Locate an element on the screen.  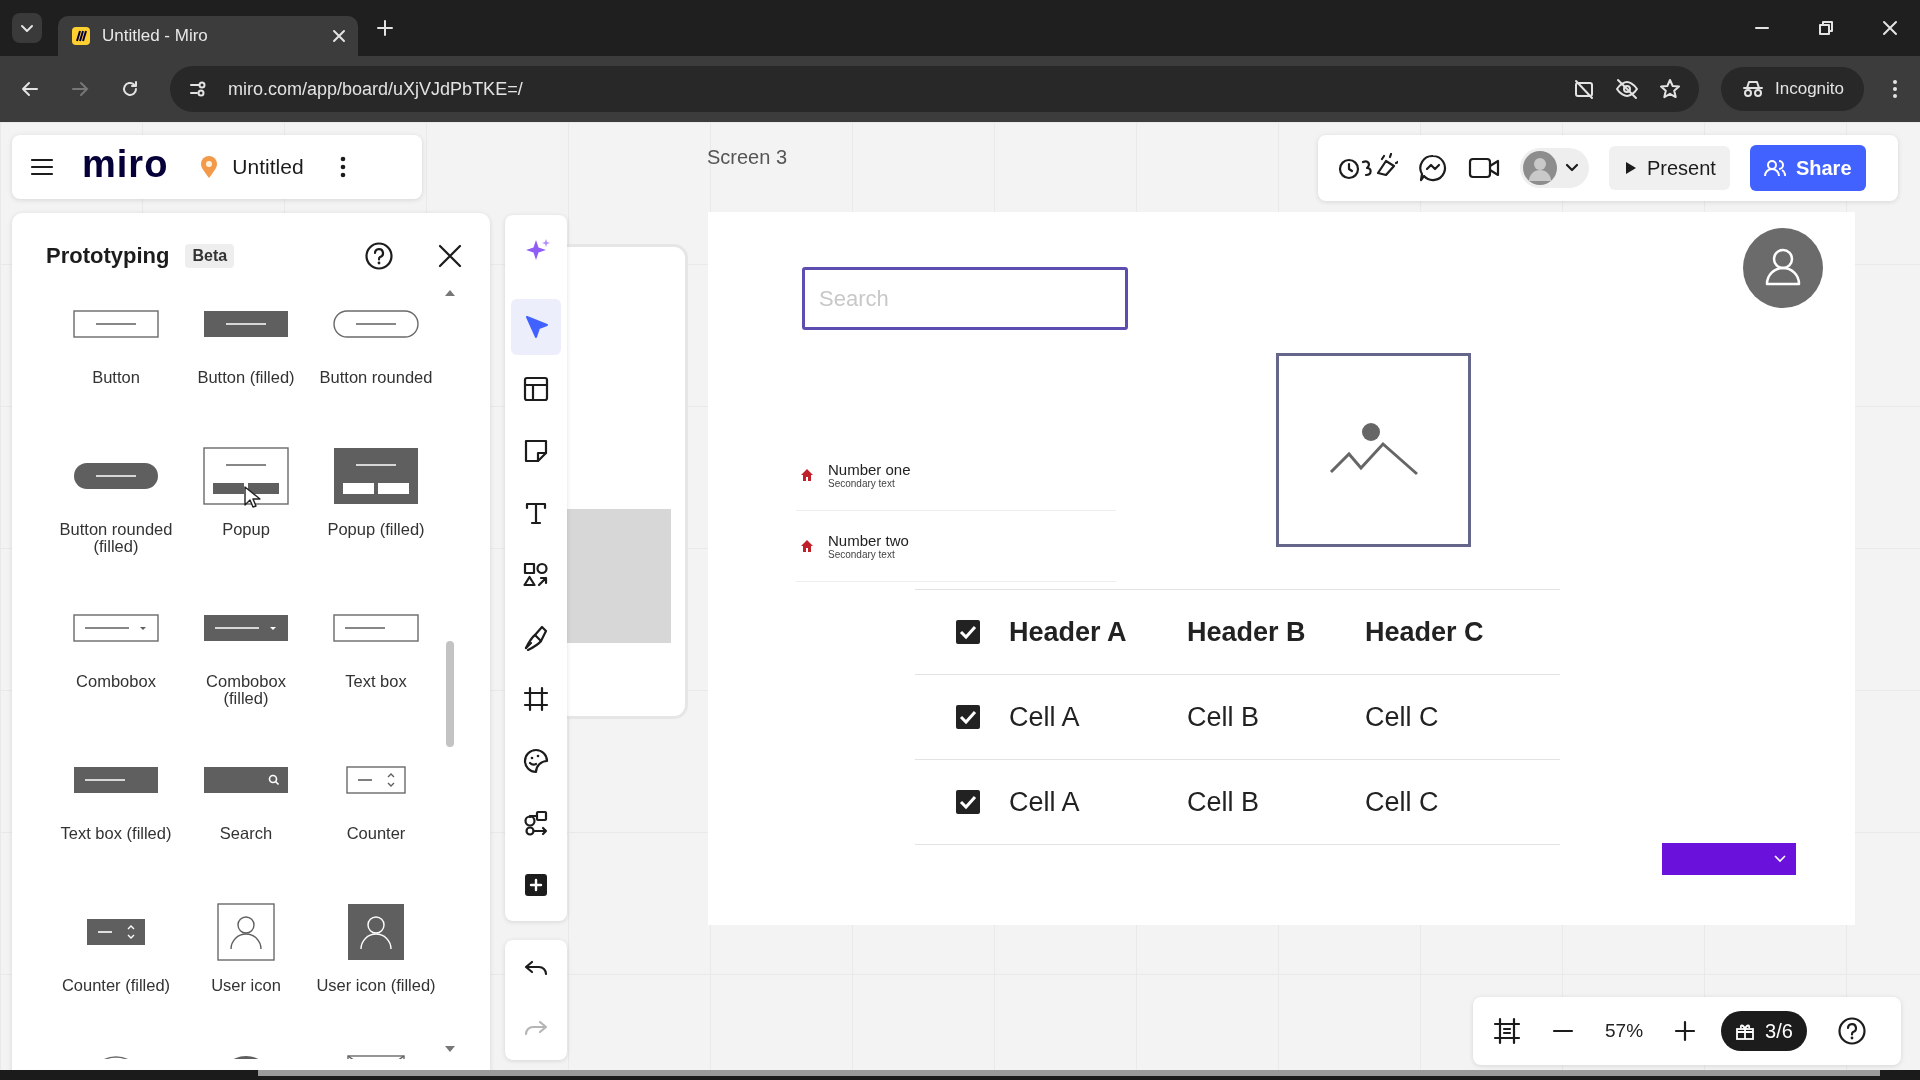
rounded-button-filled-icon is located at coordinates (116, 476).